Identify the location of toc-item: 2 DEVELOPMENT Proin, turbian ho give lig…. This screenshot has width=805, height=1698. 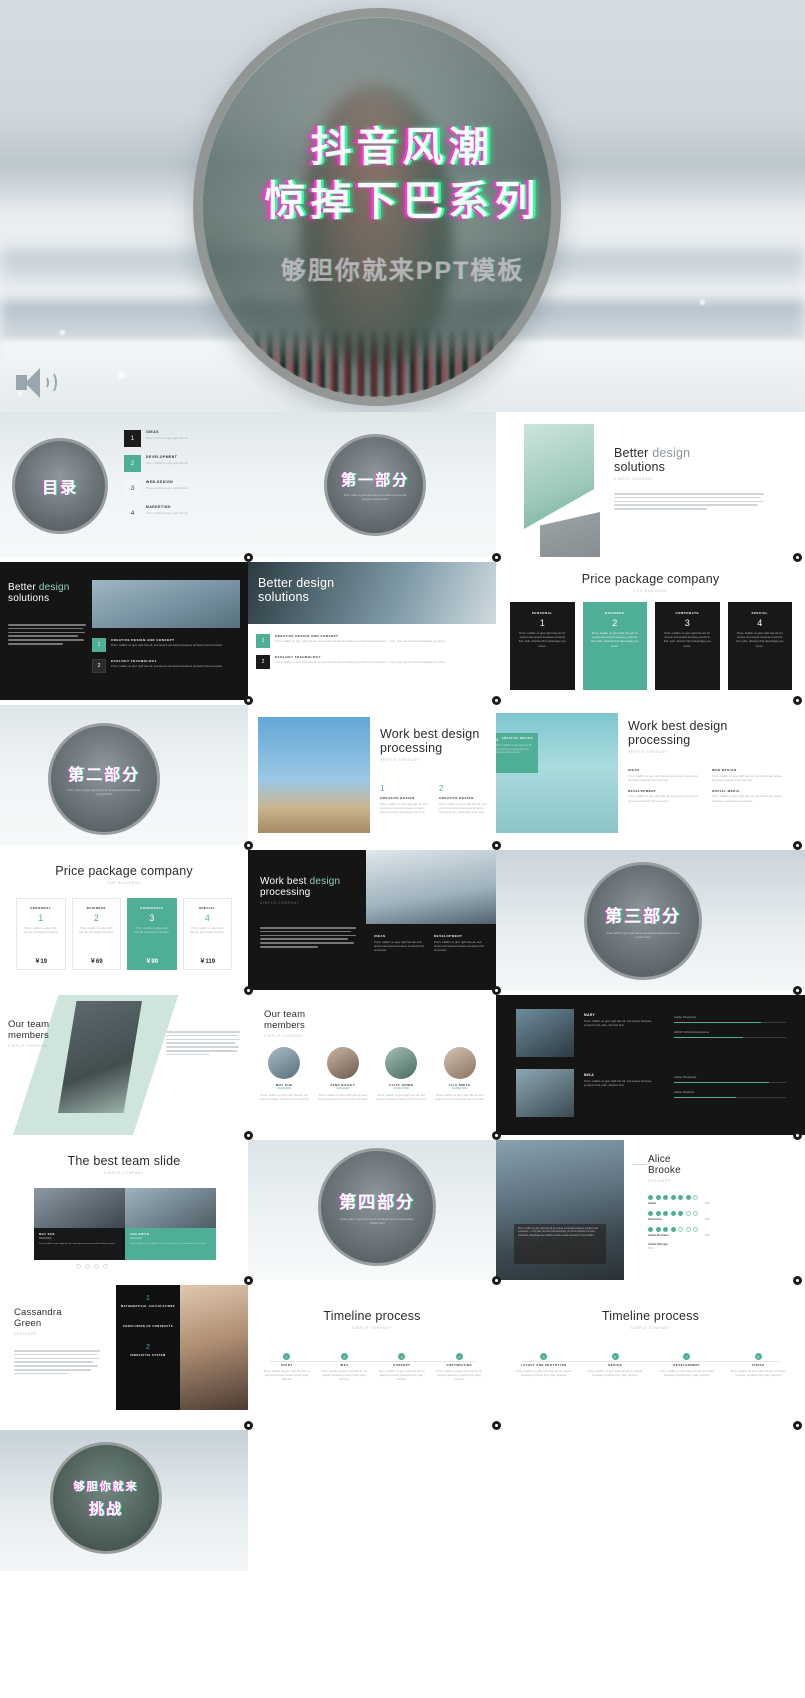
(180, 463).